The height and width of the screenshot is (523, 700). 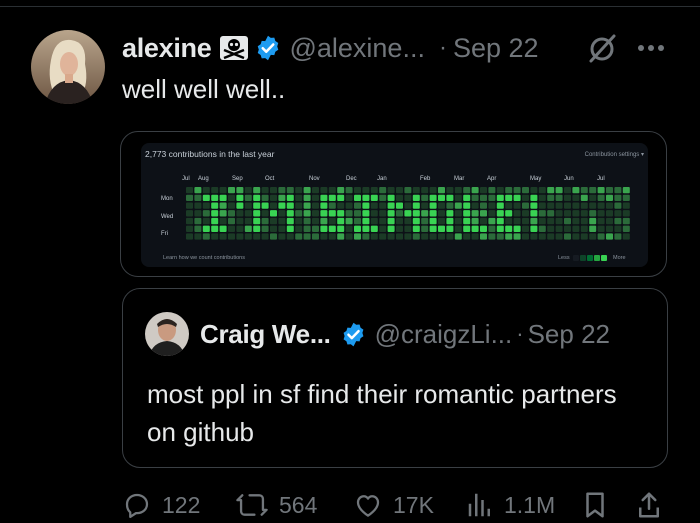 What do you see at coordinates (496, 48) in the screenshot?
I see `tweet-date: Sep 22` at bounding box center [496, 48].